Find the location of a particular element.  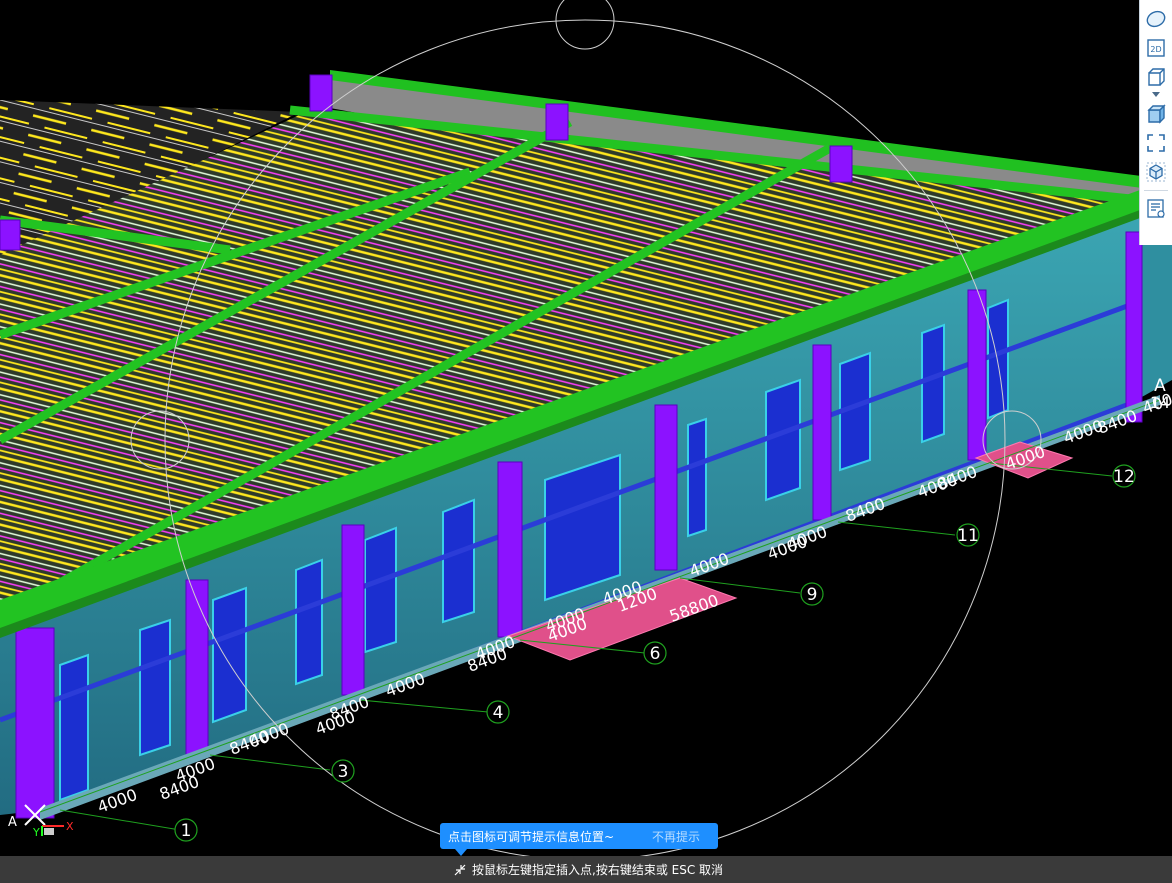

3d-shaded-button is located at coordinates (1156, 114).